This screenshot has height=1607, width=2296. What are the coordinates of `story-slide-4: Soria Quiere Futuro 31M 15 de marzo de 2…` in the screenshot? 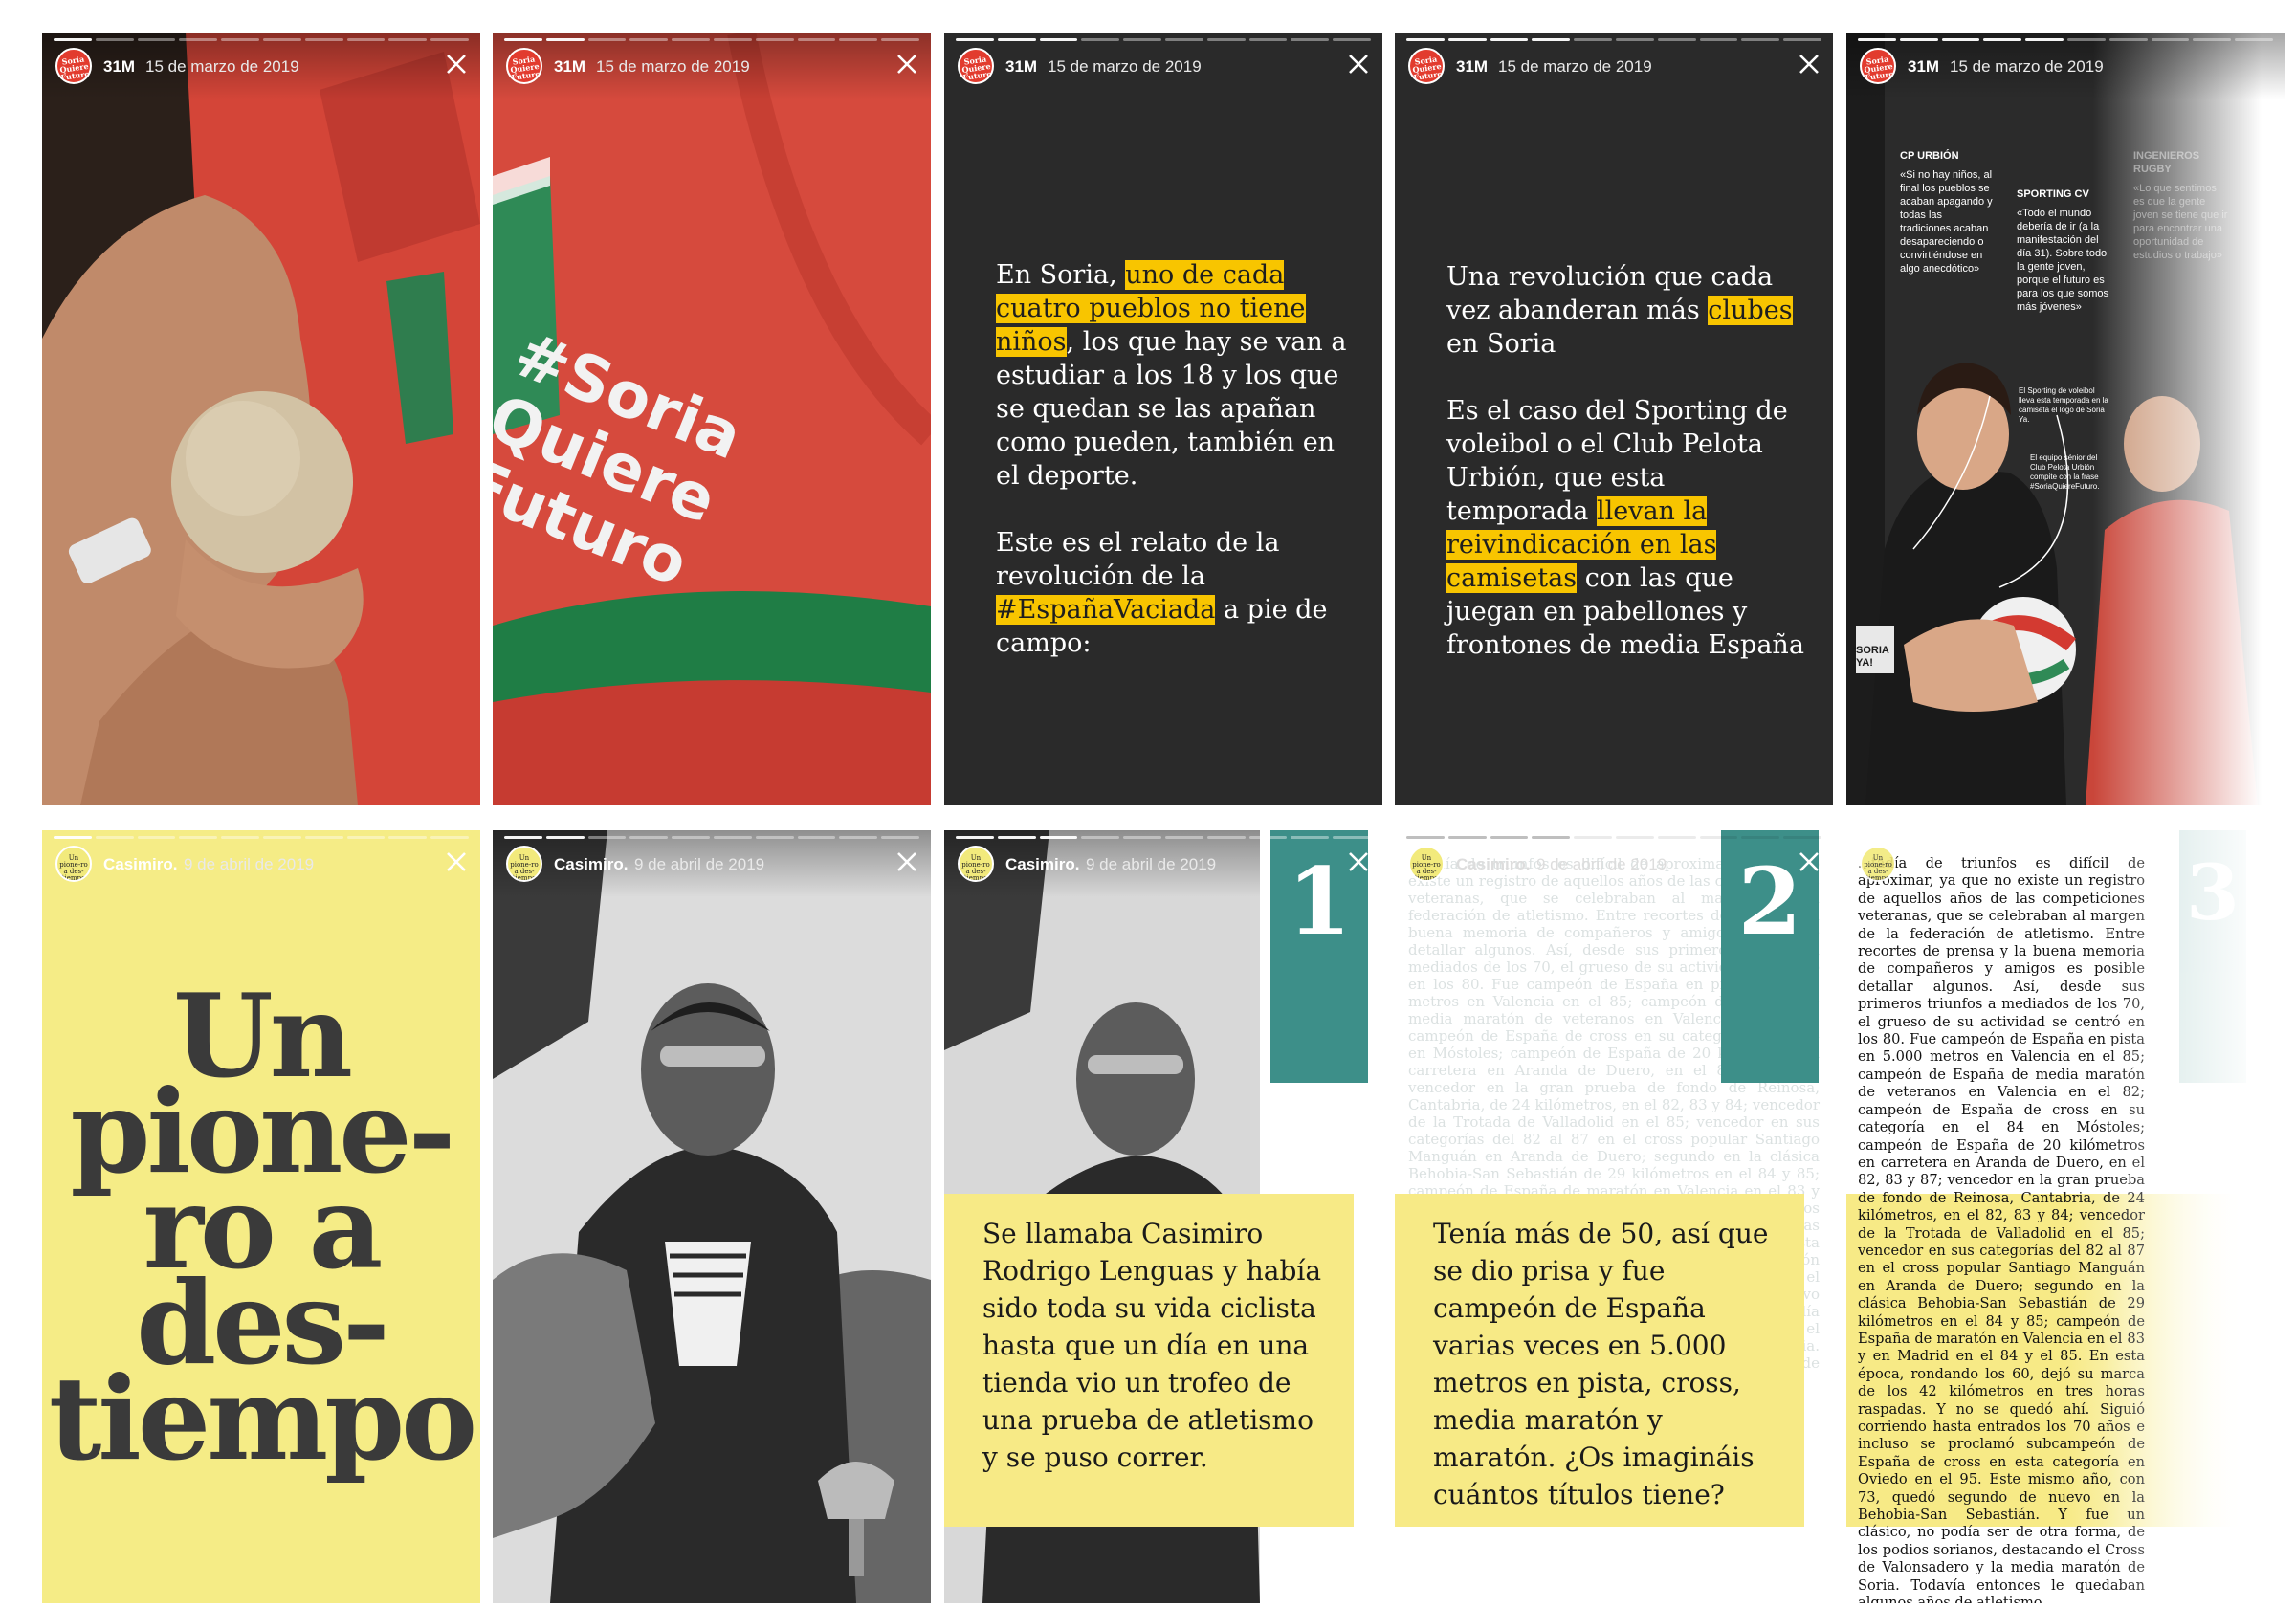 It's located at (1614, 419).